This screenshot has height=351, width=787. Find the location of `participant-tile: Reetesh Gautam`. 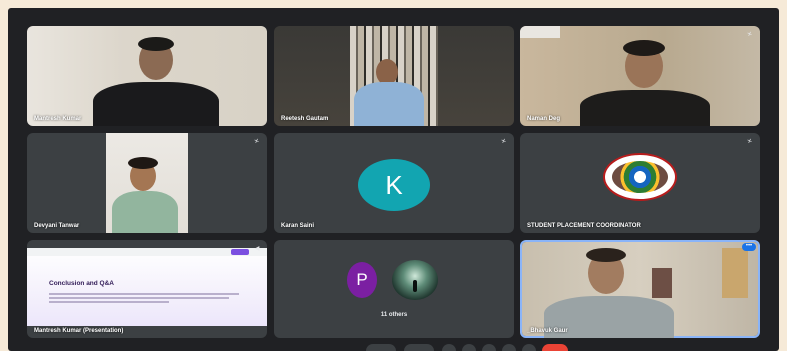

participant-tile: Reetesh Gautam is located at coordinates (394, 76).